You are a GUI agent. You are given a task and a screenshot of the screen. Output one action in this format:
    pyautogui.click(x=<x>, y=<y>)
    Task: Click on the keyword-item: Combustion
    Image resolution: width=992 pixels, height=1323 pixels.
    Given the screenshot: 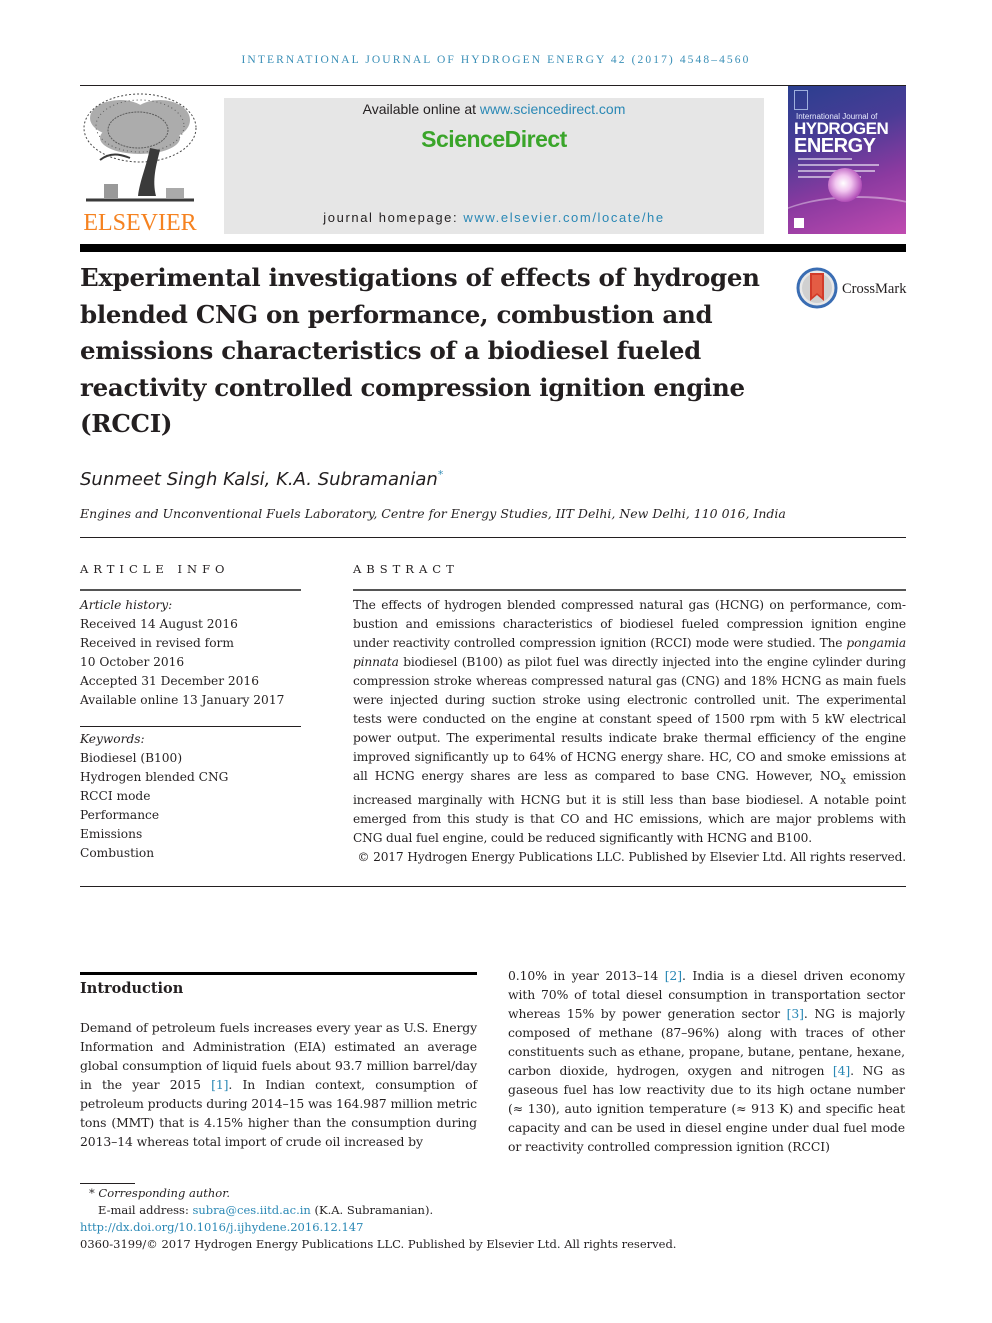 What is the action you would take?
    pyautogui.click(x=117, y=853)
    